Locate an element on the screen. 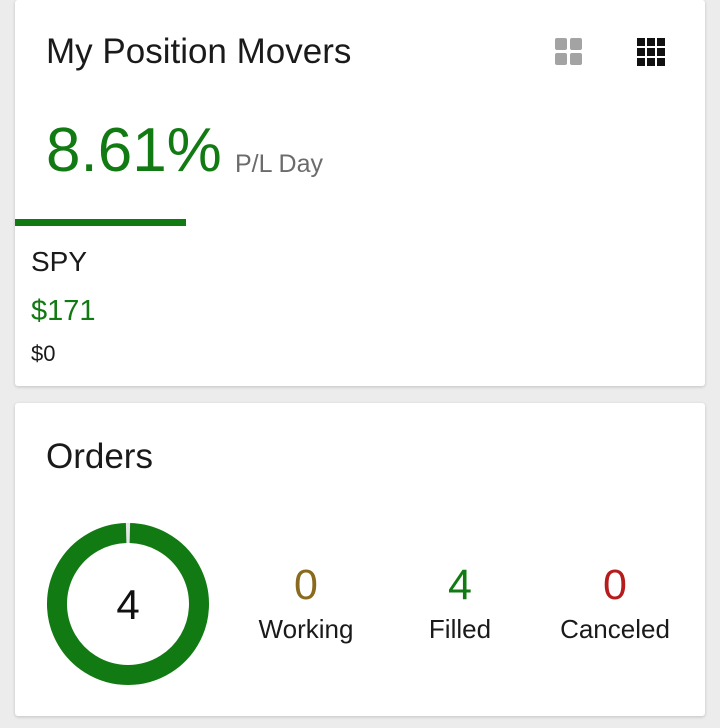 The height and width of the screenshot is (728, 720). grid-2x2-icon is located at coordinates (569, 52).